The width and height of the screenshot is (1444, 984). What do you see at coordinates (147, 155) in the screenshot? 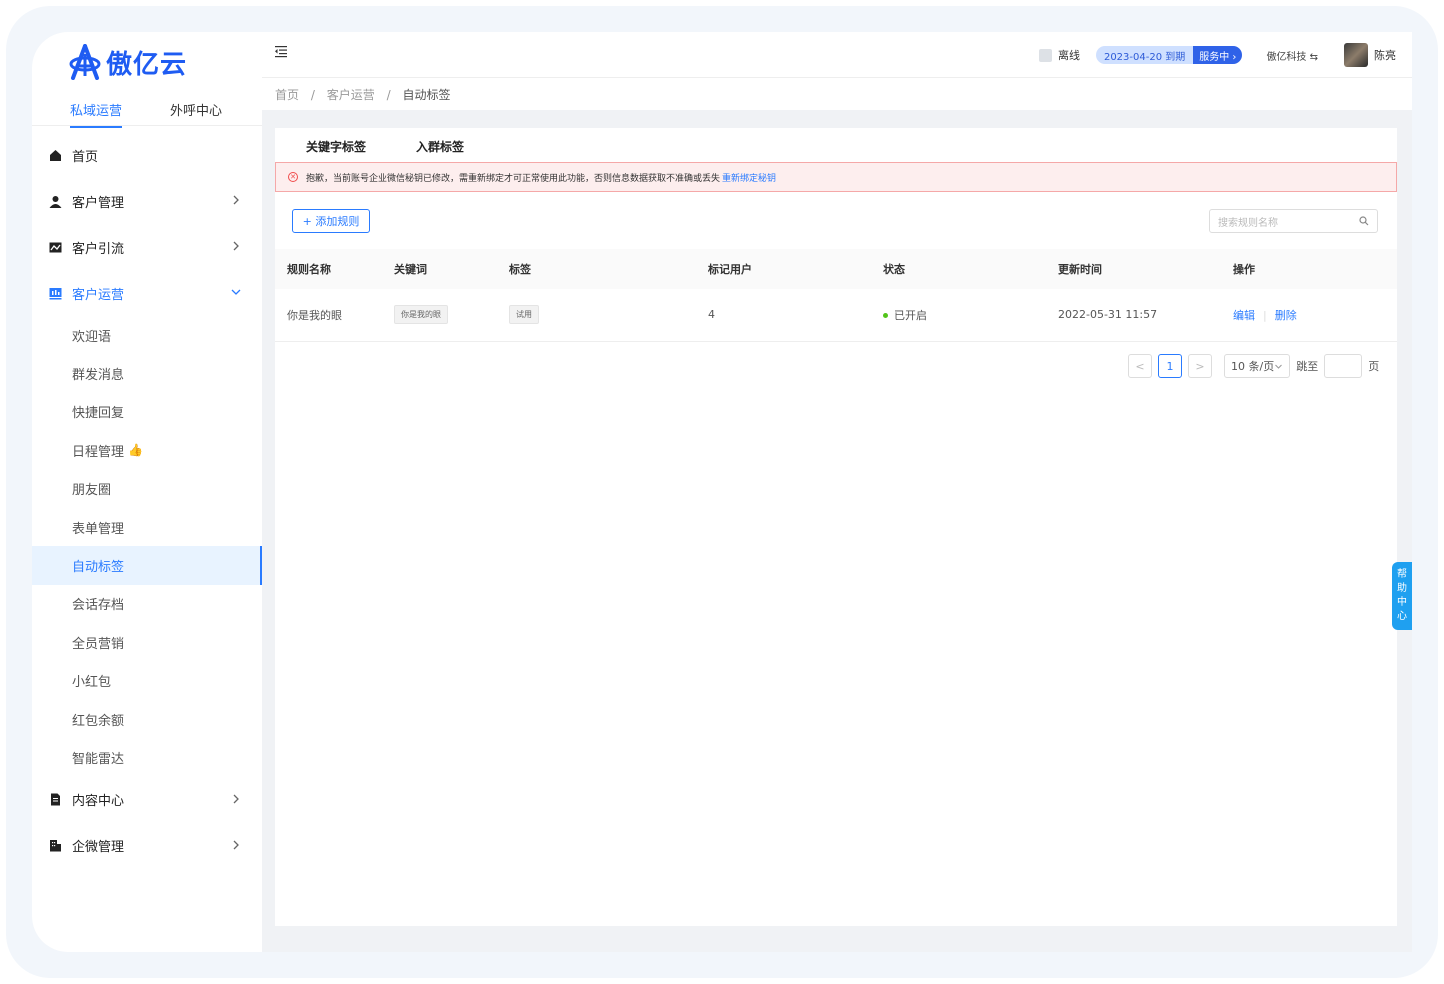
I see `sidebar-item-home: 首页` at bounding box center [147, 155].